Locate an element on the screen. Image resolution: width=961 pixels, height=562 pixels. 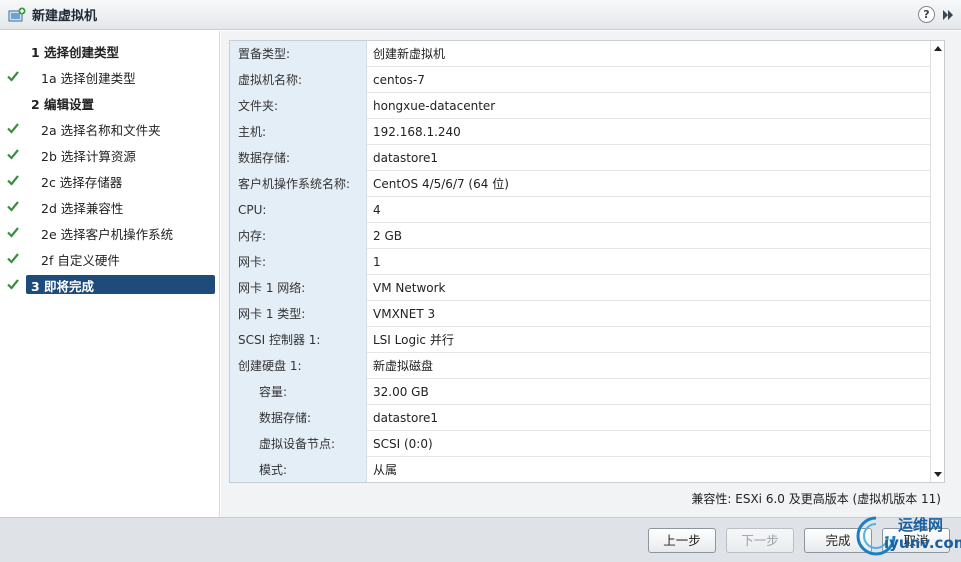
summary-row: 网卡 1 网络: VM Network is located at coordinates (580, 288).